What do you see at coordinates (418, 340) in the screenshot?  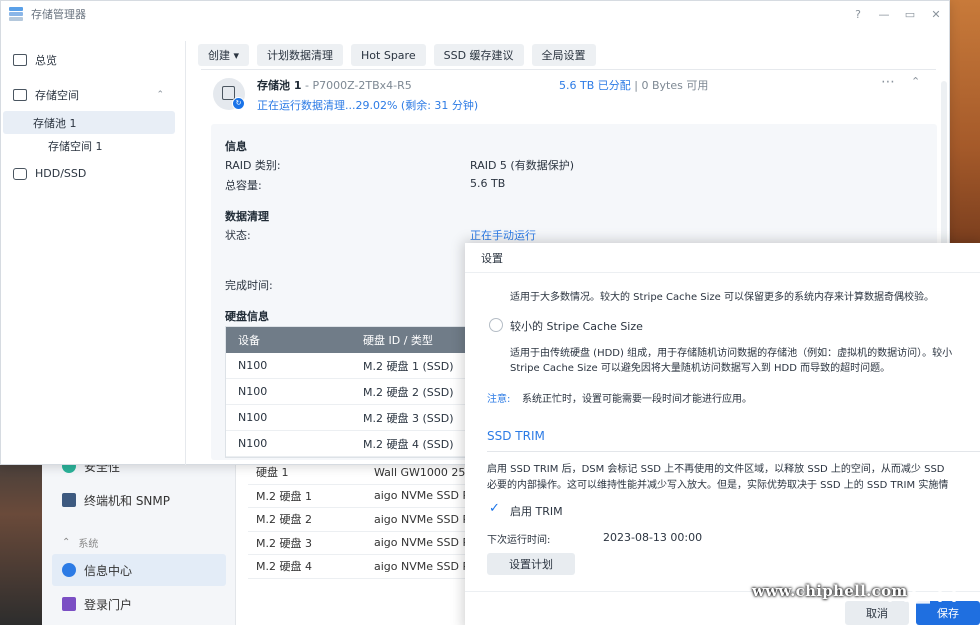 I see `column-header-disk-id: 硬盘 ID / 类型` at bounding box center [418, 340].